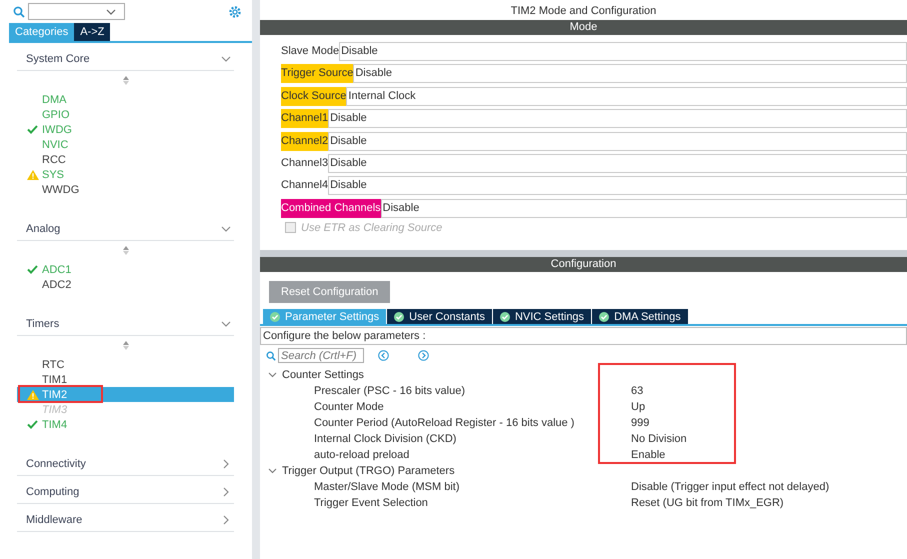  Describe the element at coordinates (235, 11) in the screenshot. I see `settings-icon` at that location.